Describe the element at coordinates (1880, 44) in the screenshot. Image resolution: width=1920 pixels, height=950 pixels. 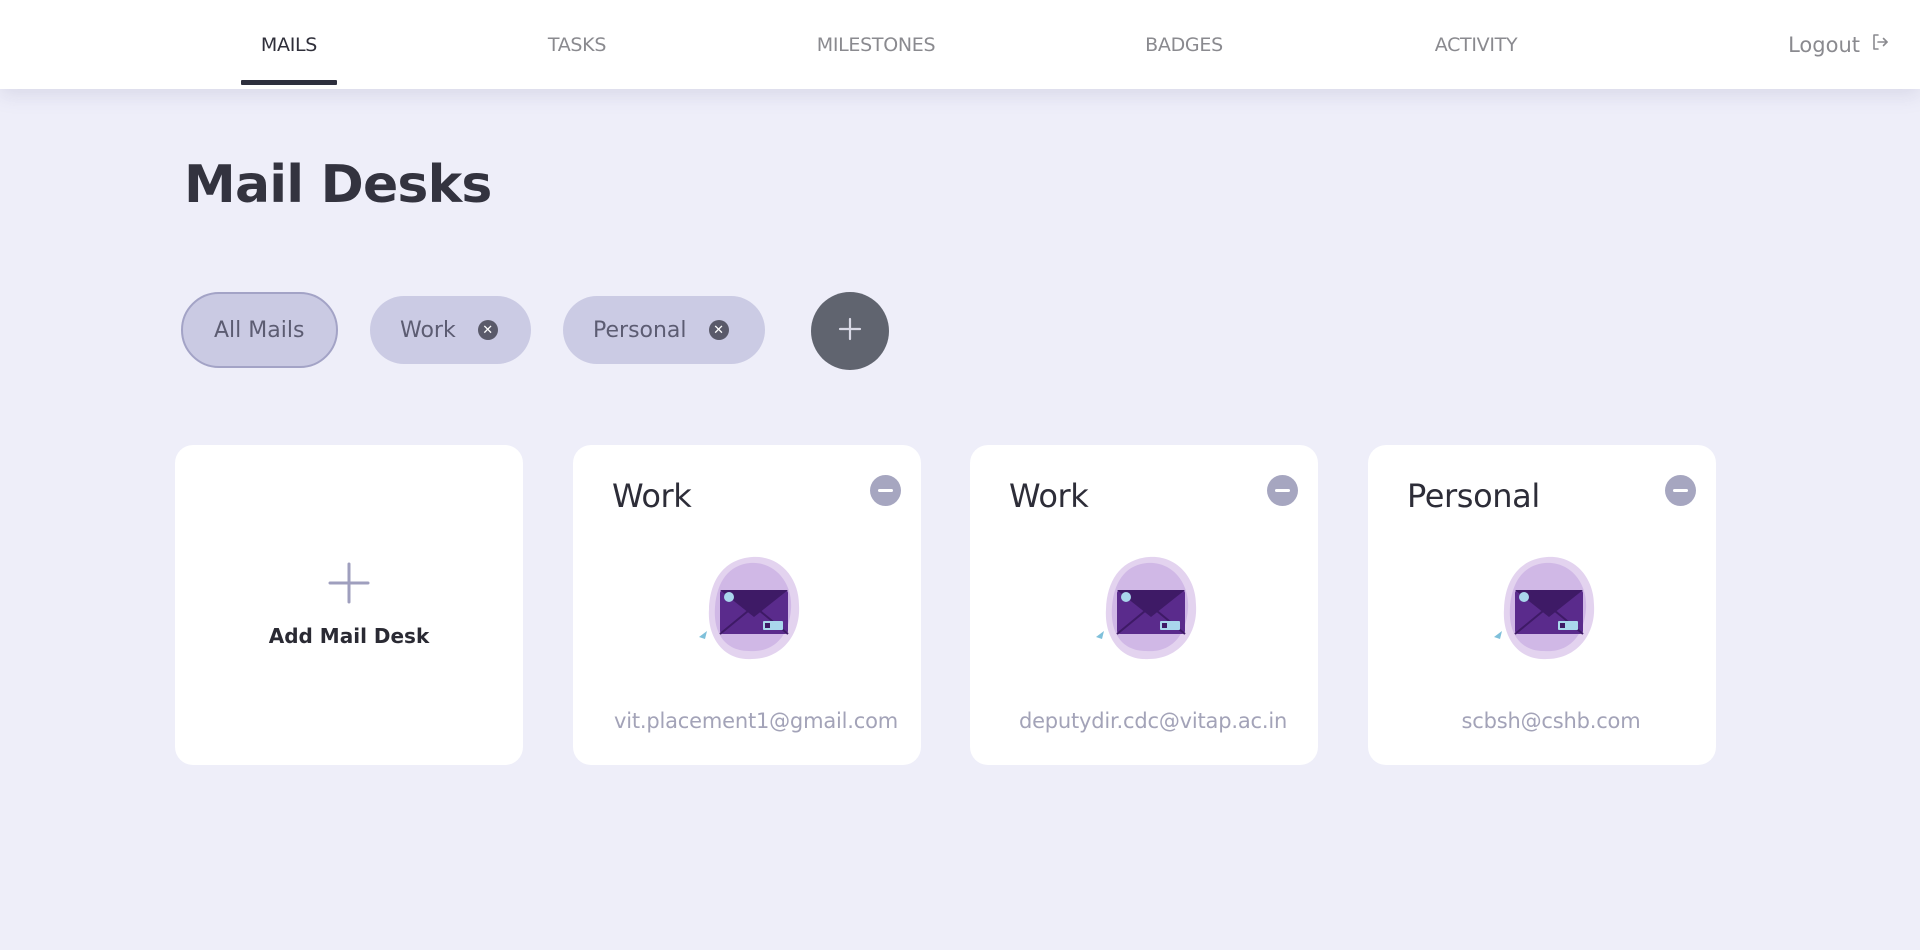
I see `logout-icon` at that location.